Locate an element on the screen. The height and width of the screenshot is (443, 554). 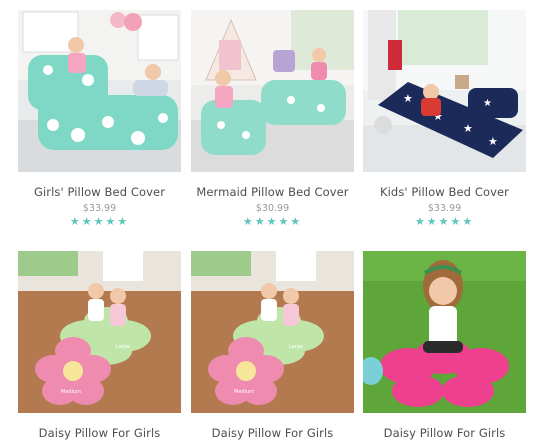
product-title: Girls' Pillow Bed Cover is located at coordinates (99, 192).